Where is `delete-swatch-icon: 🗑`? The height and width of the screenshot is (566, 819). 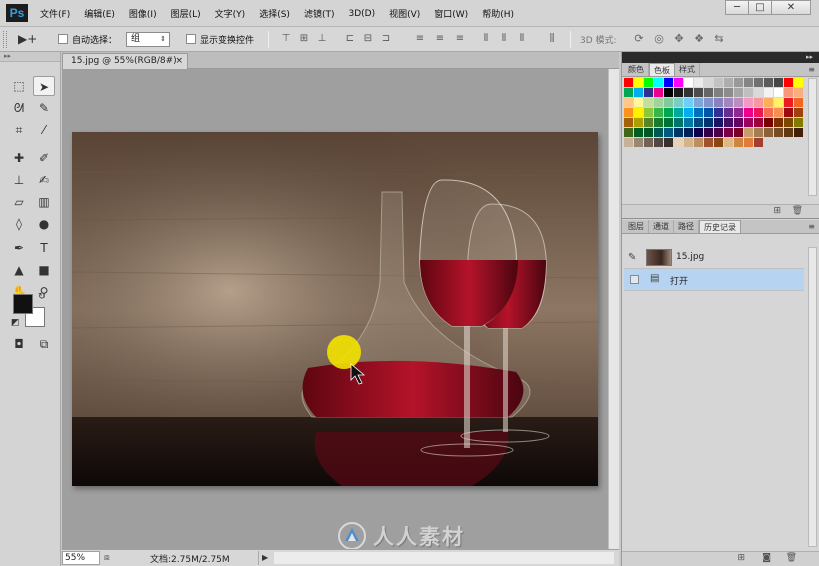
delete-swatch-icon: 🗑 is located at coordinates (797, 211).